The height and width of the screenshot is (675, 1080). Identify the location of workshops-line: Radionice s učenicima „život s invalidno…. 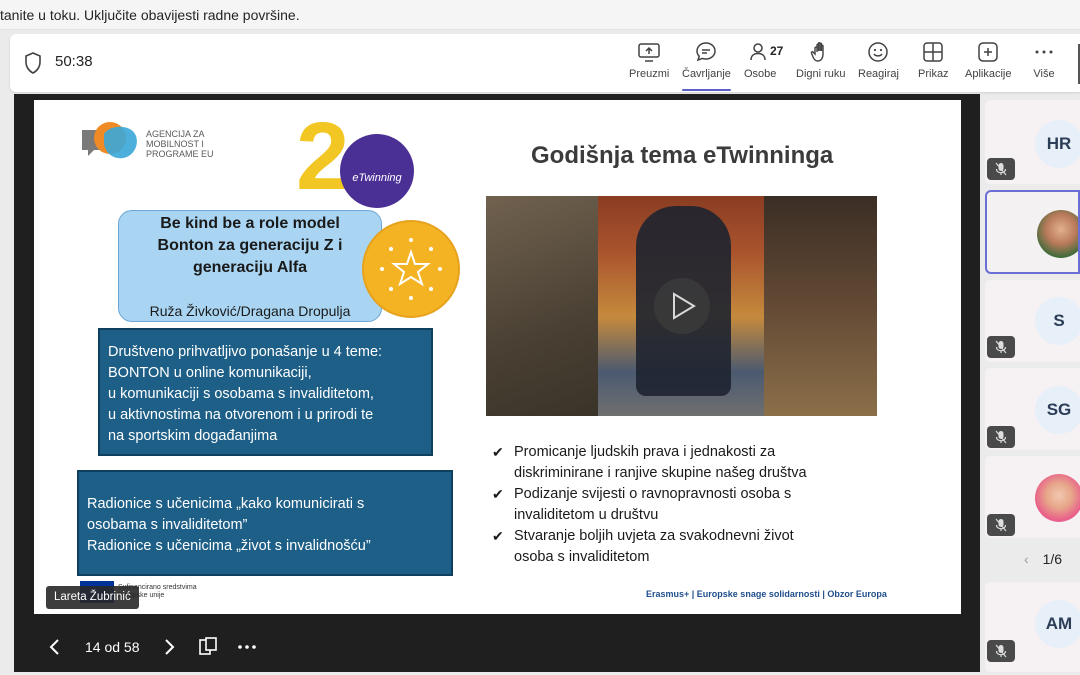
(229, 546).